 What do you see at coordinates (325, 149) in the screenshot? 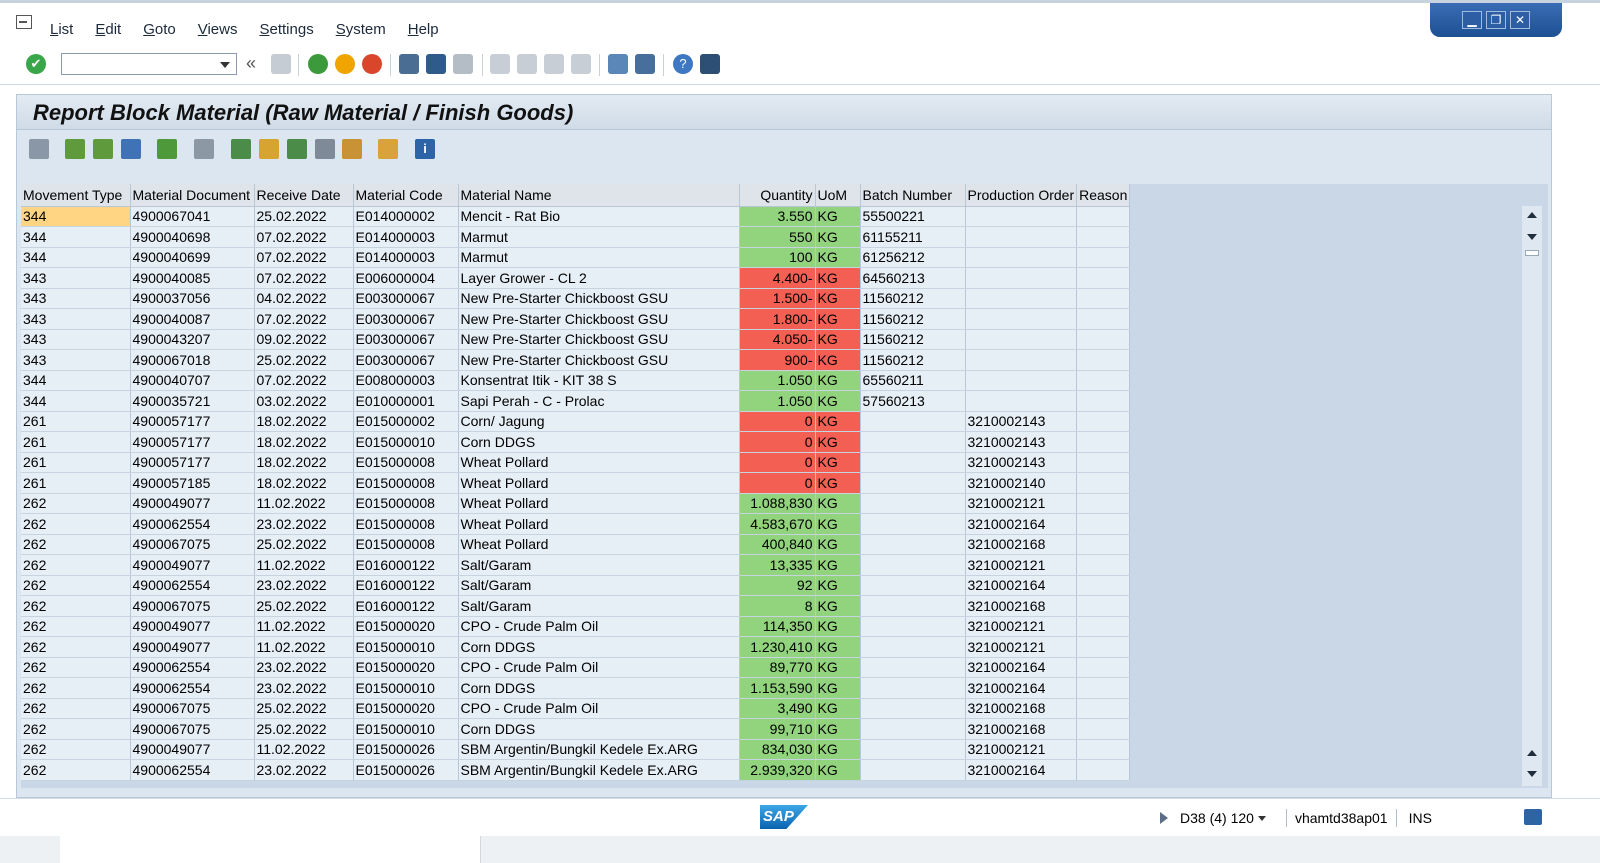
I see `abc-analysis-icon` at bounding box center [325, 149].